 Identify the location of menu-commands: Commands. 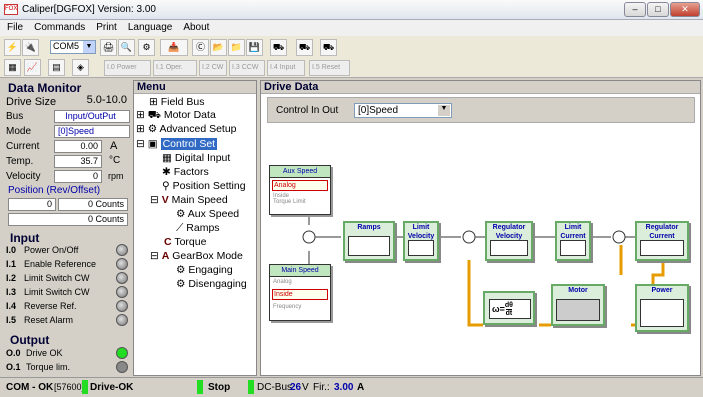
(58, 26).